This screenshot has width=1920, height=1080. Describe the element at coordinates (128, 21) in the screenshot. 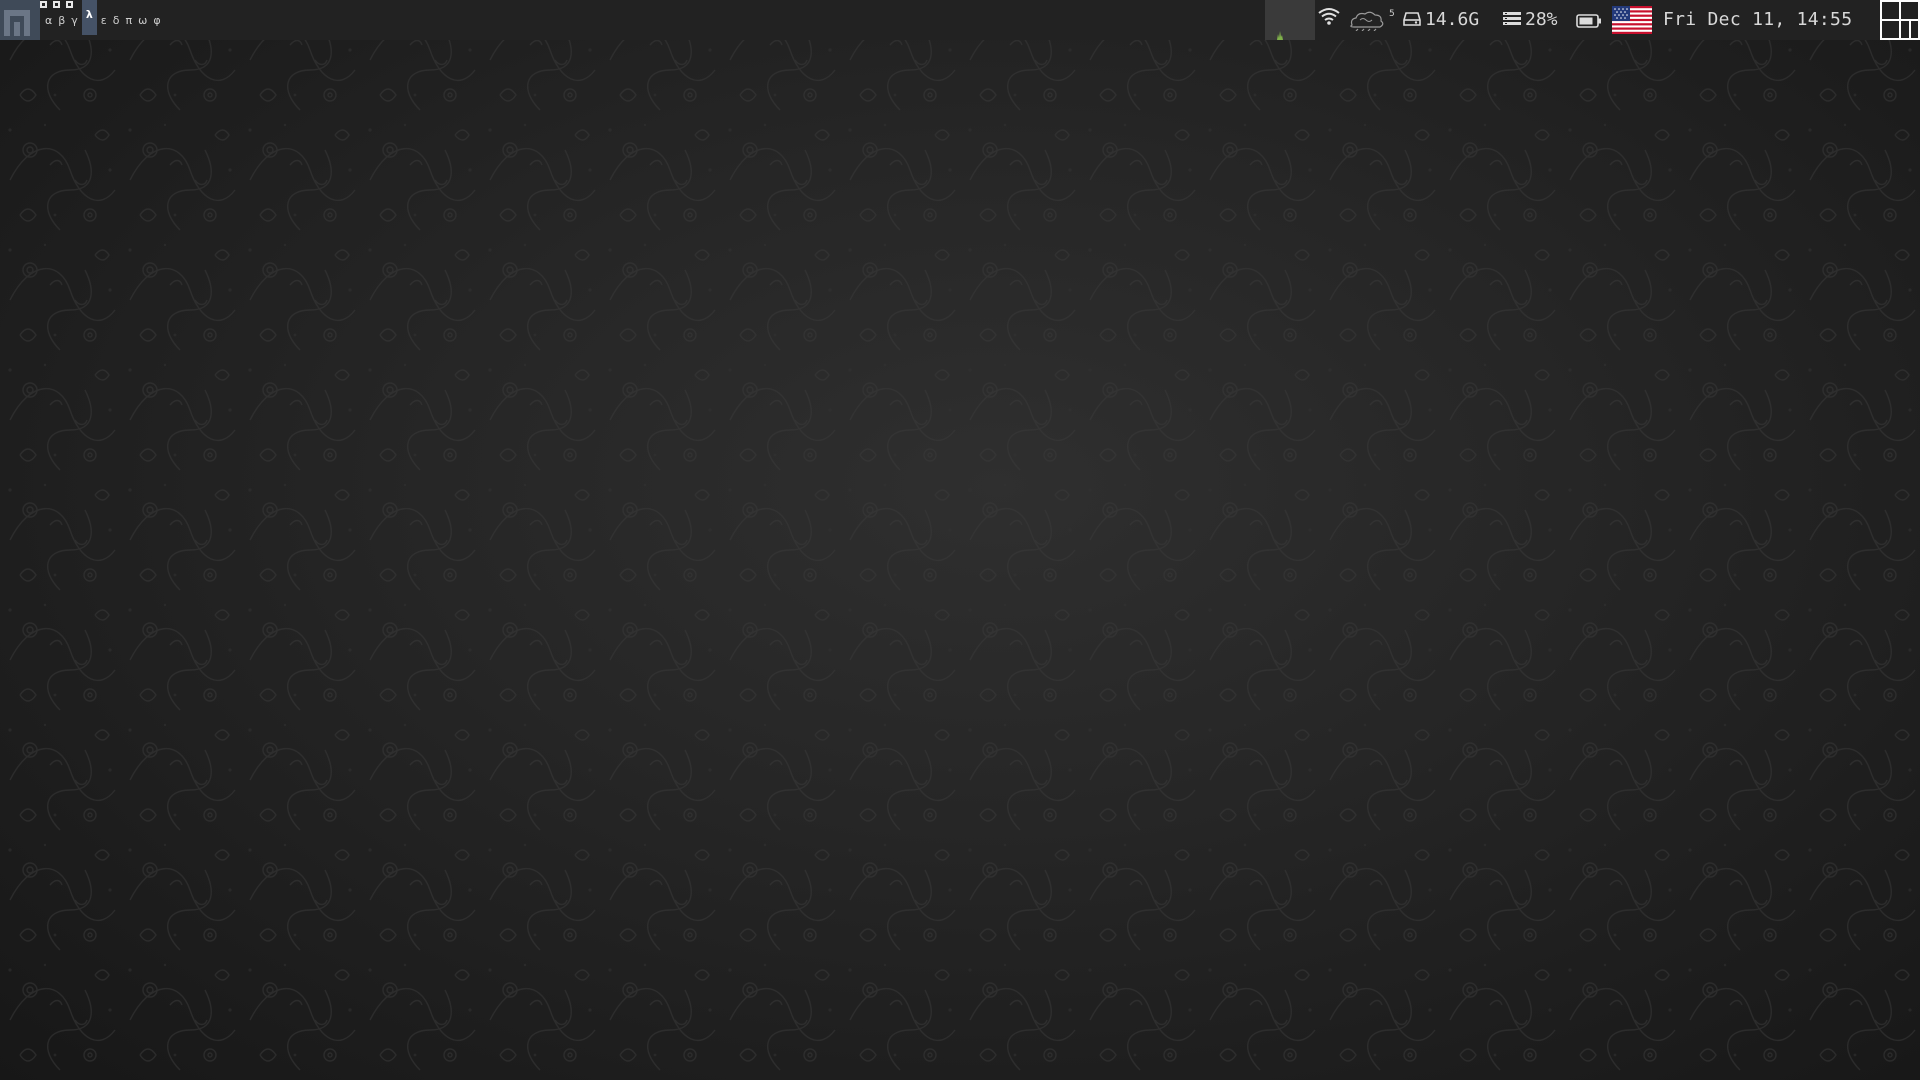

I see `tag-pi: π` at that location.